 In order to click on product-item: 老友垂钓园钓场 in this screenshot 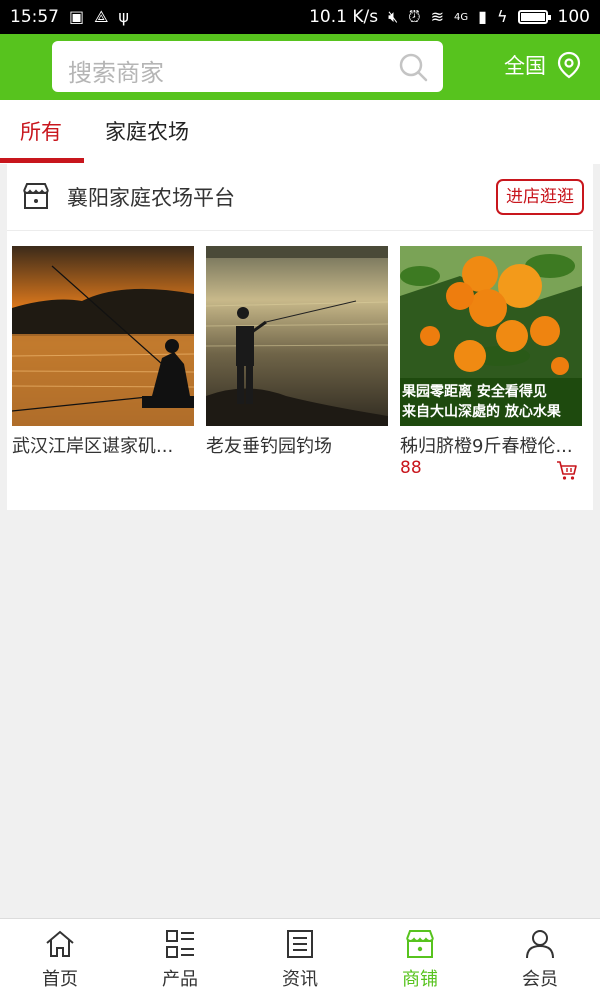, I will do `click(297, 352)`.